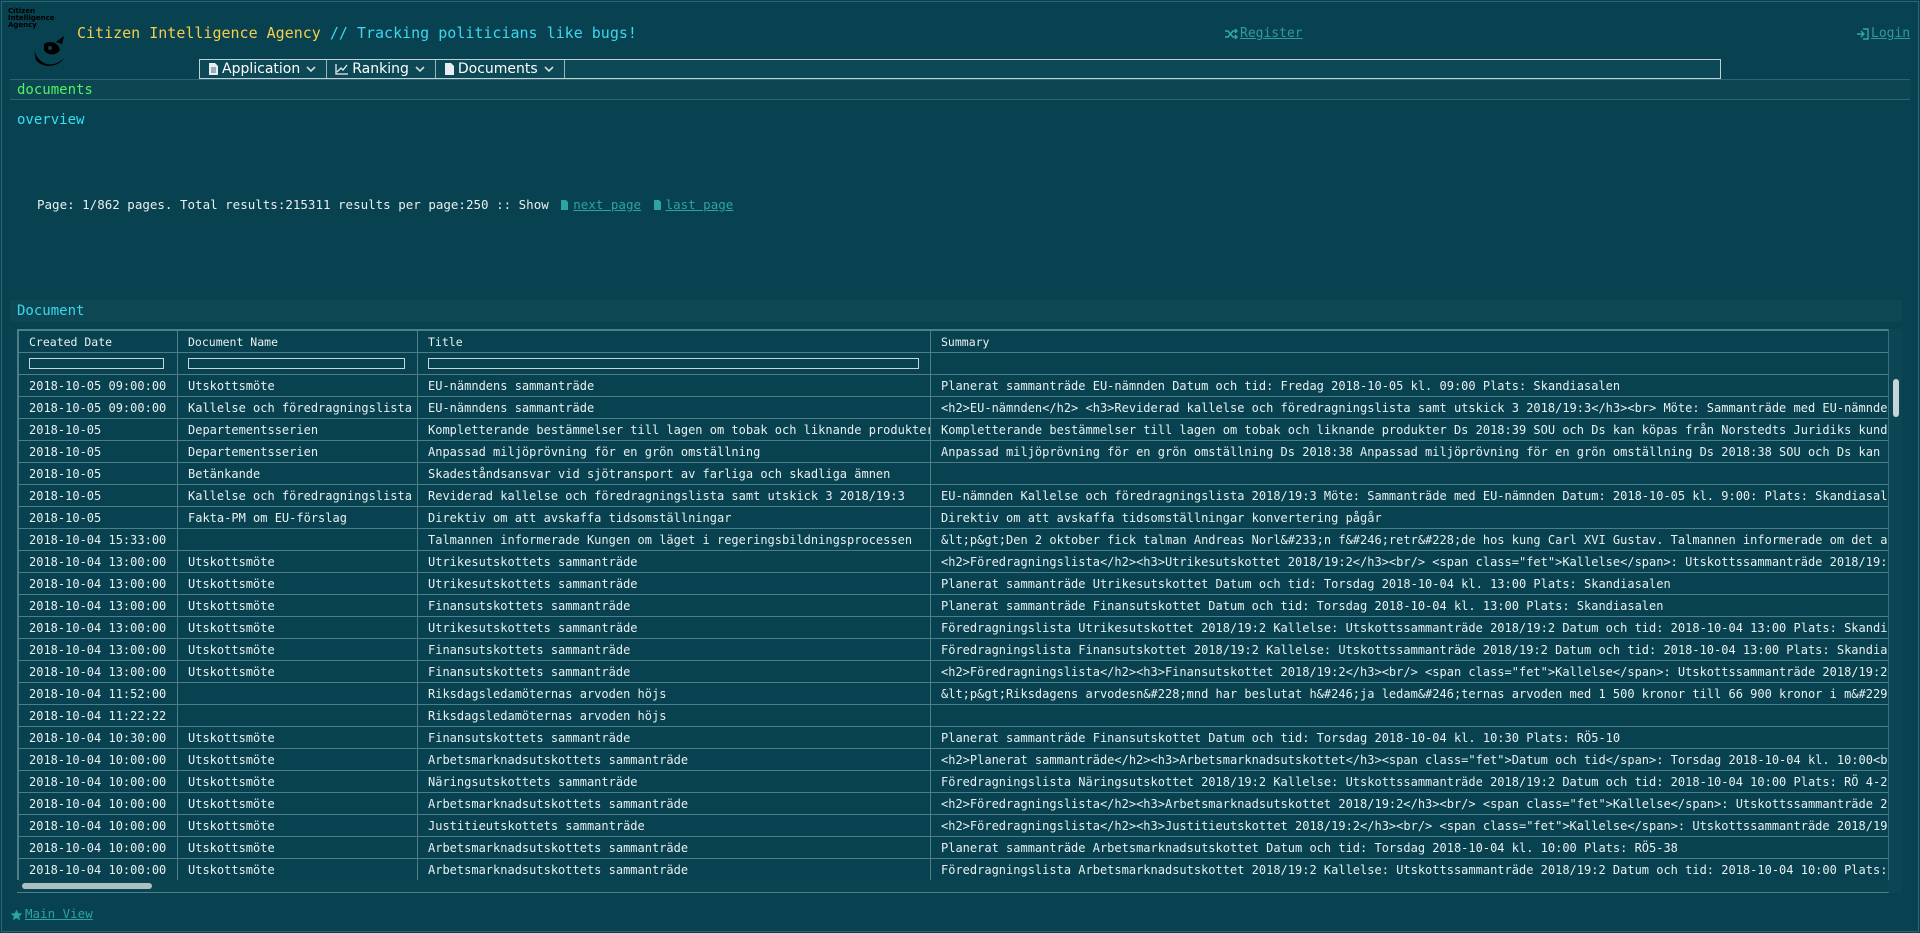 The image size is (1920, 933). I want to click on sign-in-icon, so click(1863, 33).